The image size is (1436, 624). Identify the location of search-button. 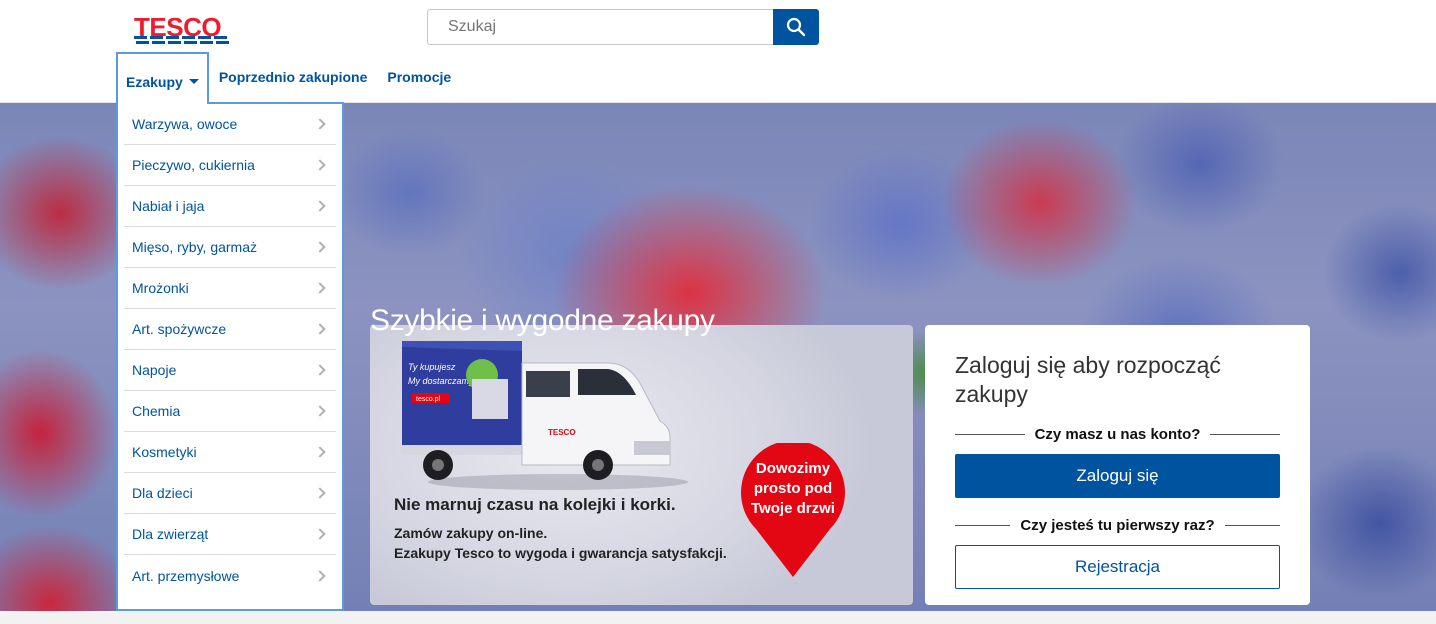
(796, 27).